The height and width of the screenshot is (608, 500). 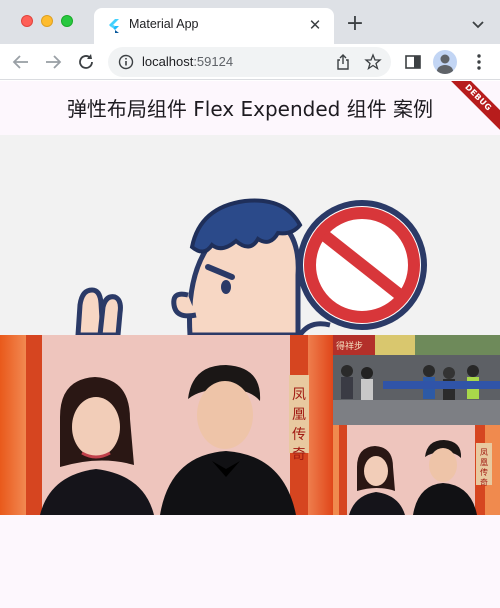 I want to click on tab-title: Material App, so click(x=164, y=24).